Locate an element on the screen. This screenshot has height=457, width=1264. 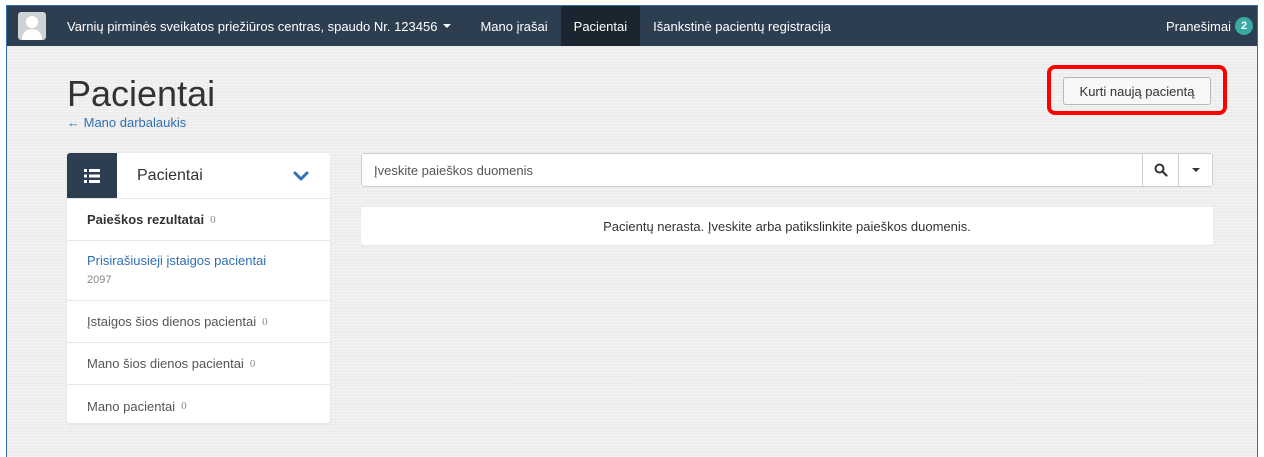
sidebar-item-label: Mano šios dienos pacientai is located at coordinates (165, 363).